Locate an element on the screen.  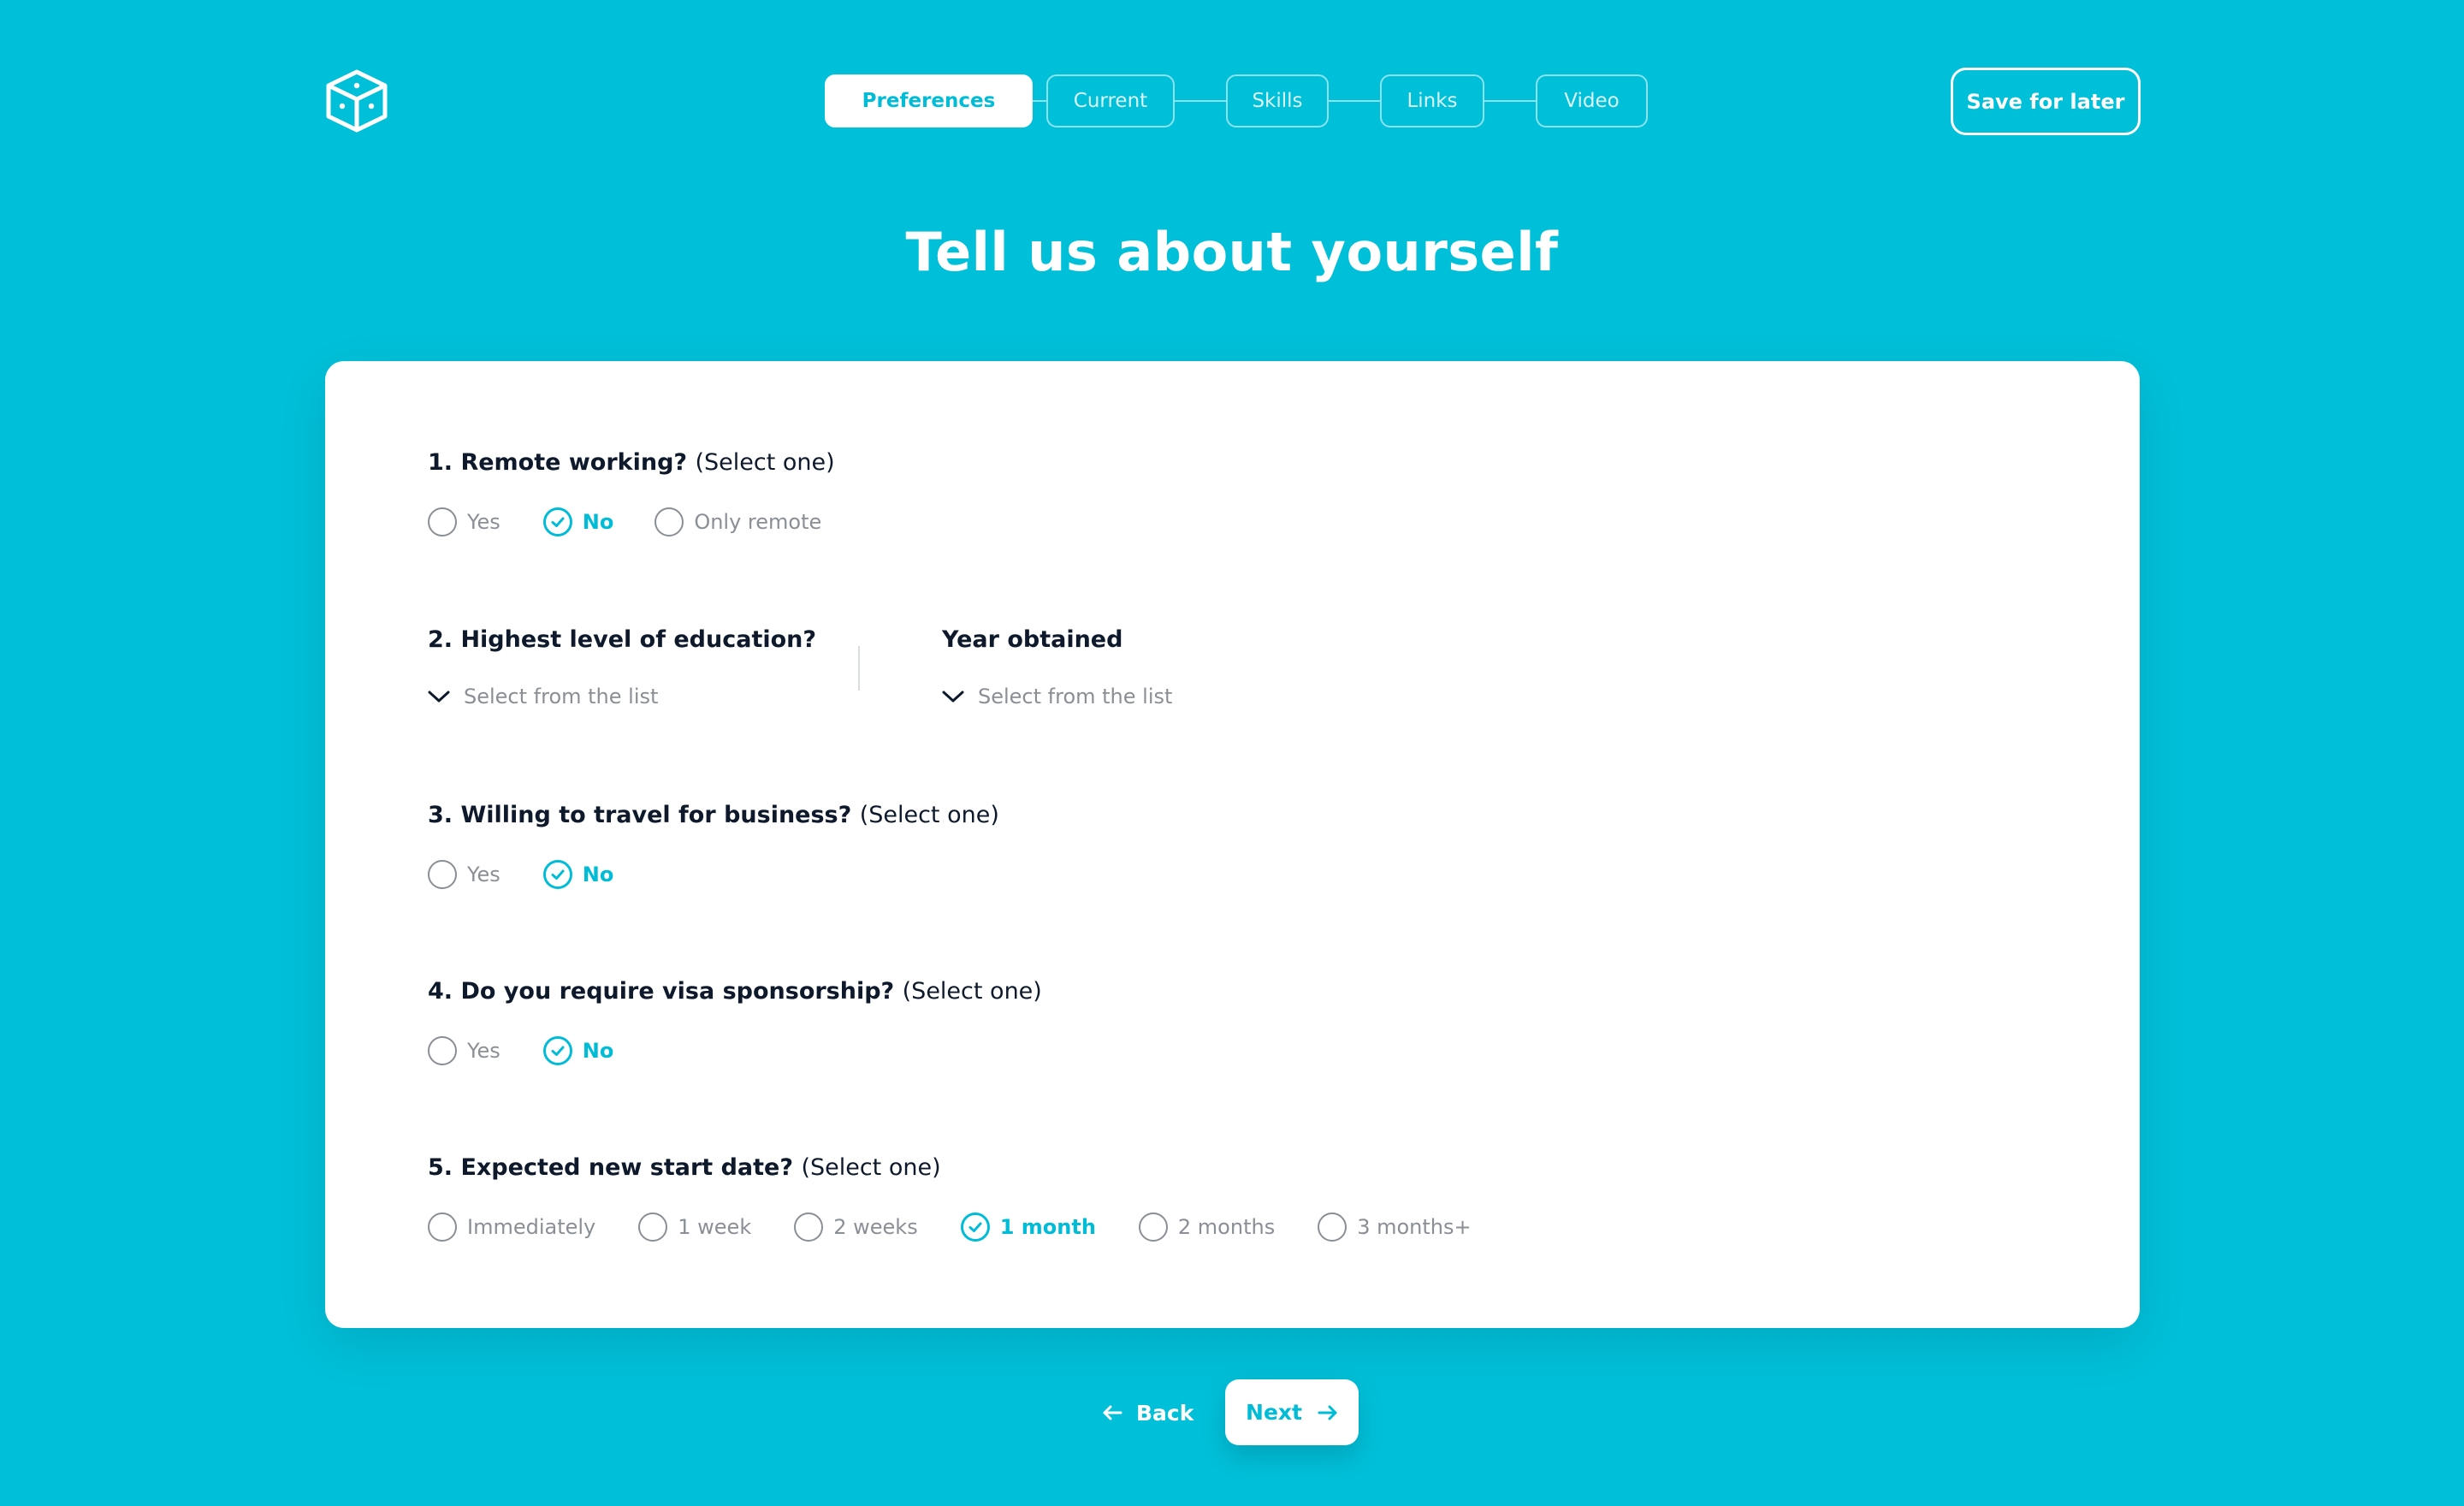
arrow-right-icon is located at coordinates (1327, 1413).